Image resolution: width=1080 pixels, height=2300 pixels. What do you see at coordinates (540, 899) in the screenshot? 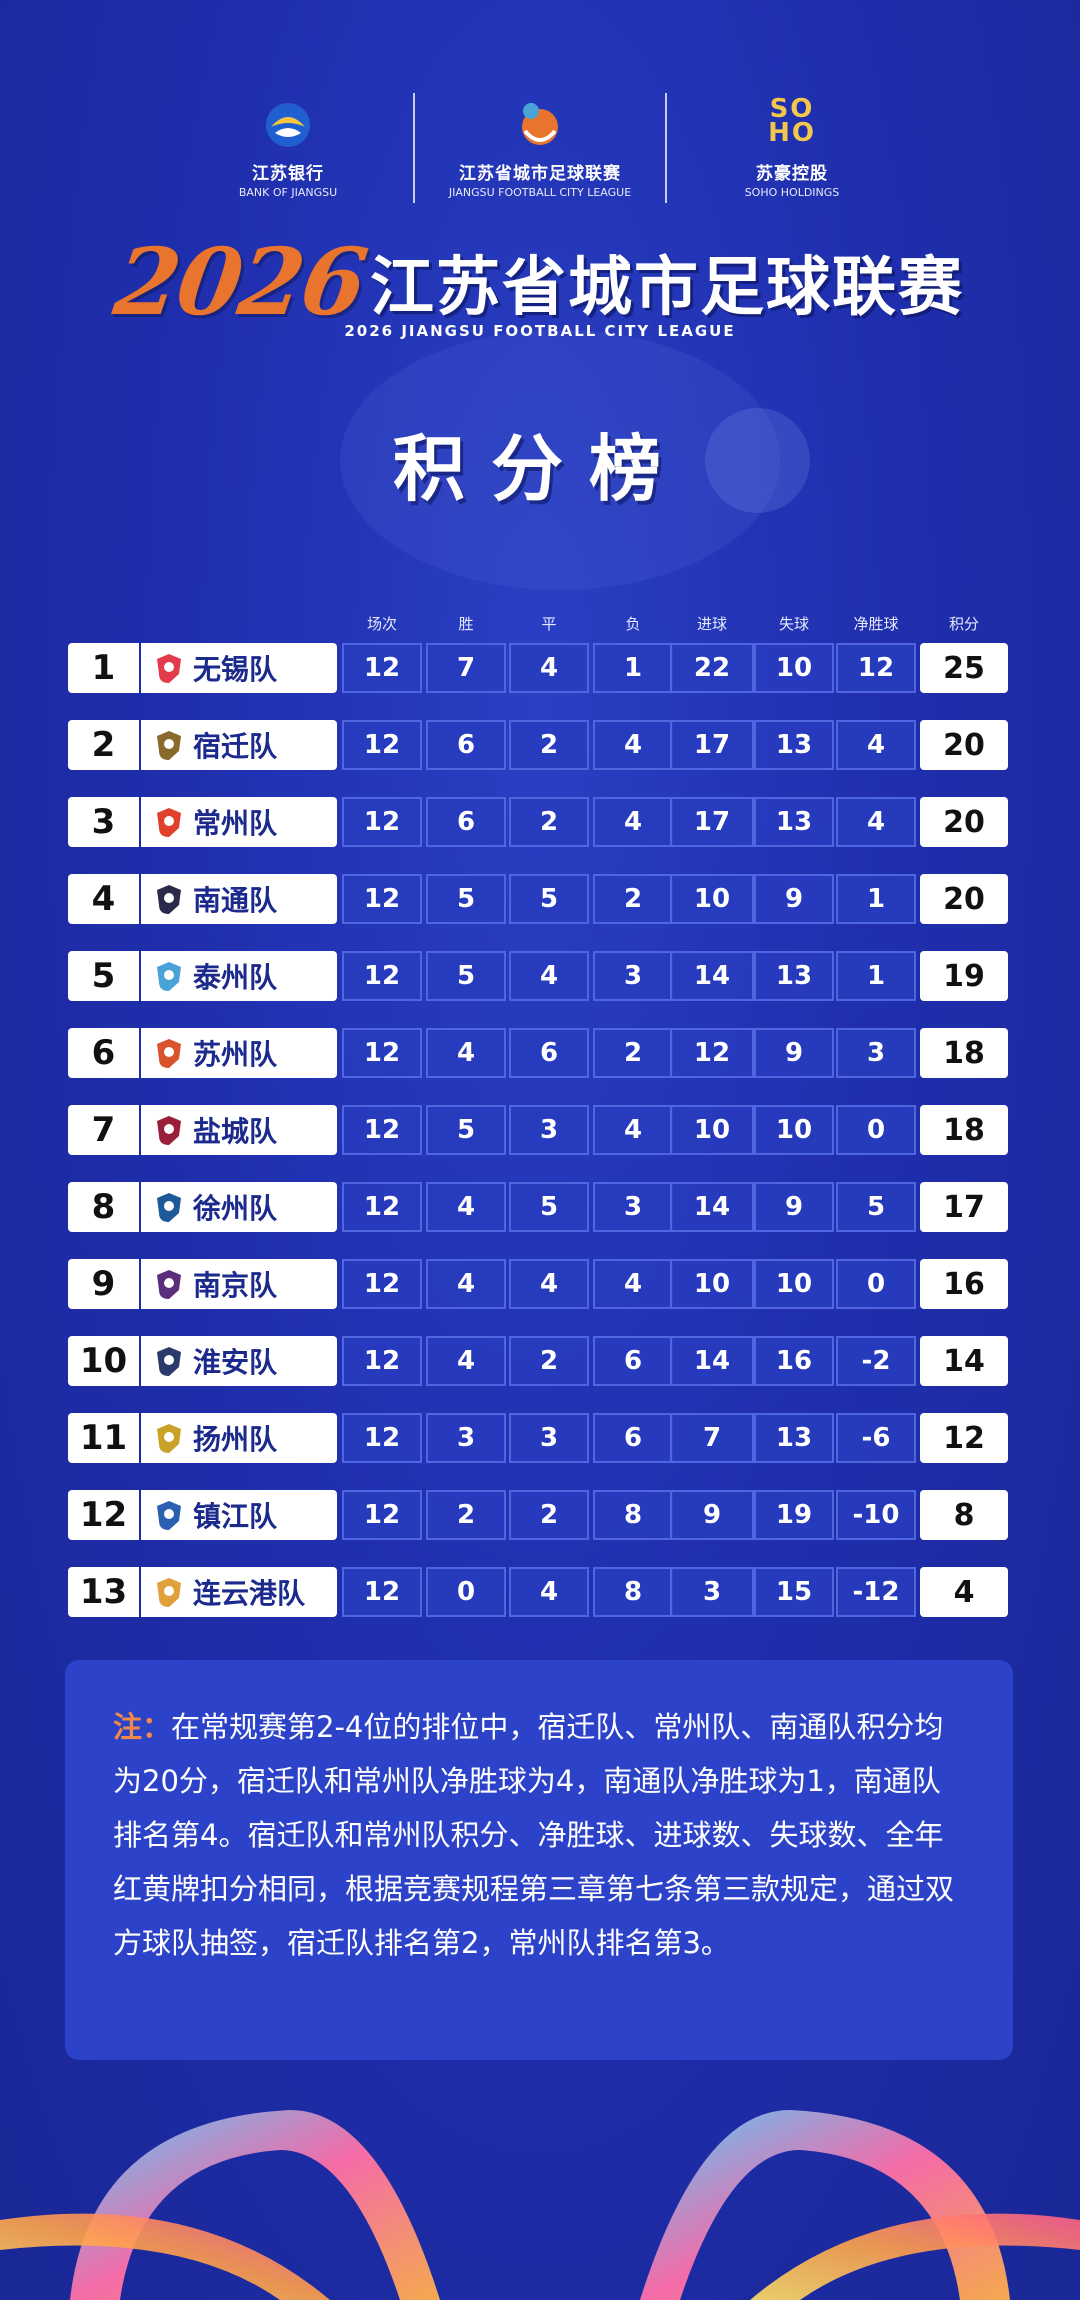
I see `table-row: 4 南通队 12 5 5 2 10 9 1 20` at bounding box center [540, 899].